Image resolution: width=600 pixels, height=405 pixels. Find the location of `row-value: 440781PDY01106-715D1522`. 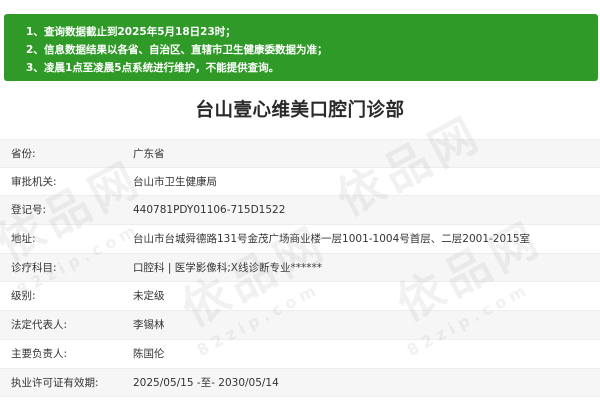

row-value: 440781PDY01106-715D1522 is located at coordinates (209, 210).